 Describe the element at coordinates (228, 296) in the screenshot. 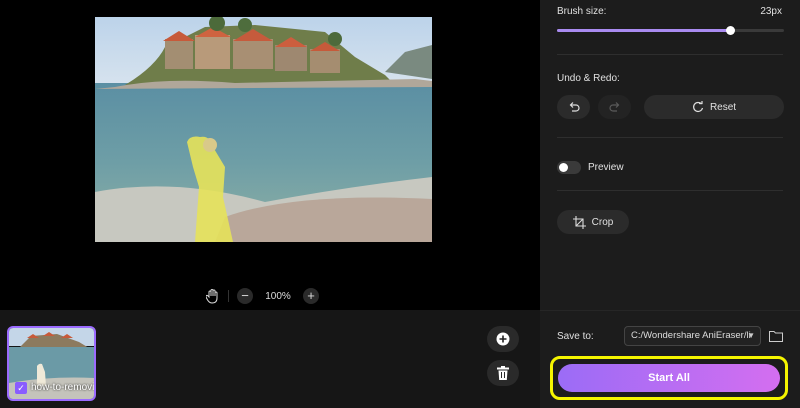

I see `zoom-separator` at that location.